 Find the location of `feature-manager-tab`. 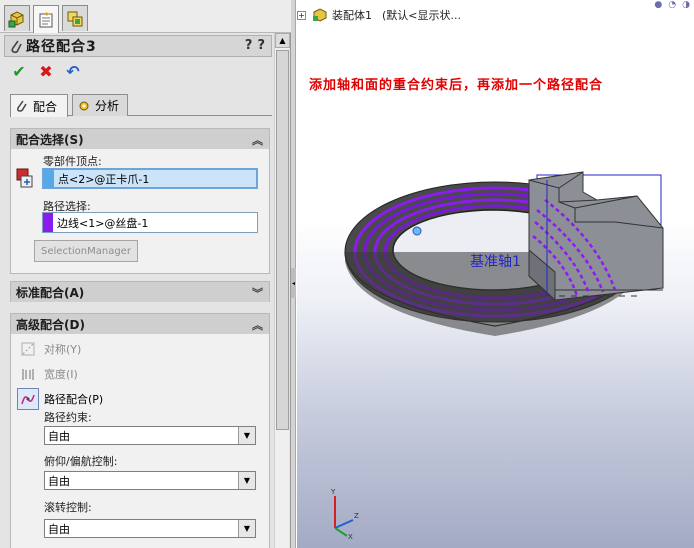

feature-manager-tab is located at coordinates (17, 18).